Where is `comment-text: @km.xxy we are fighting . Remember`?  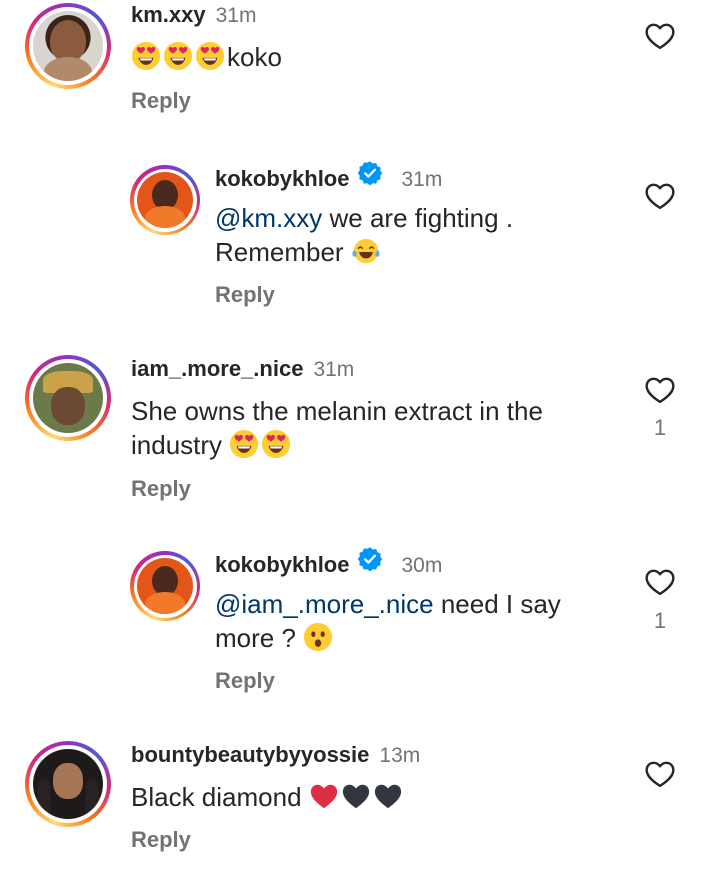 comment-text: @km.xxy we are fighting . Remember is located at coordinates (364, 235).